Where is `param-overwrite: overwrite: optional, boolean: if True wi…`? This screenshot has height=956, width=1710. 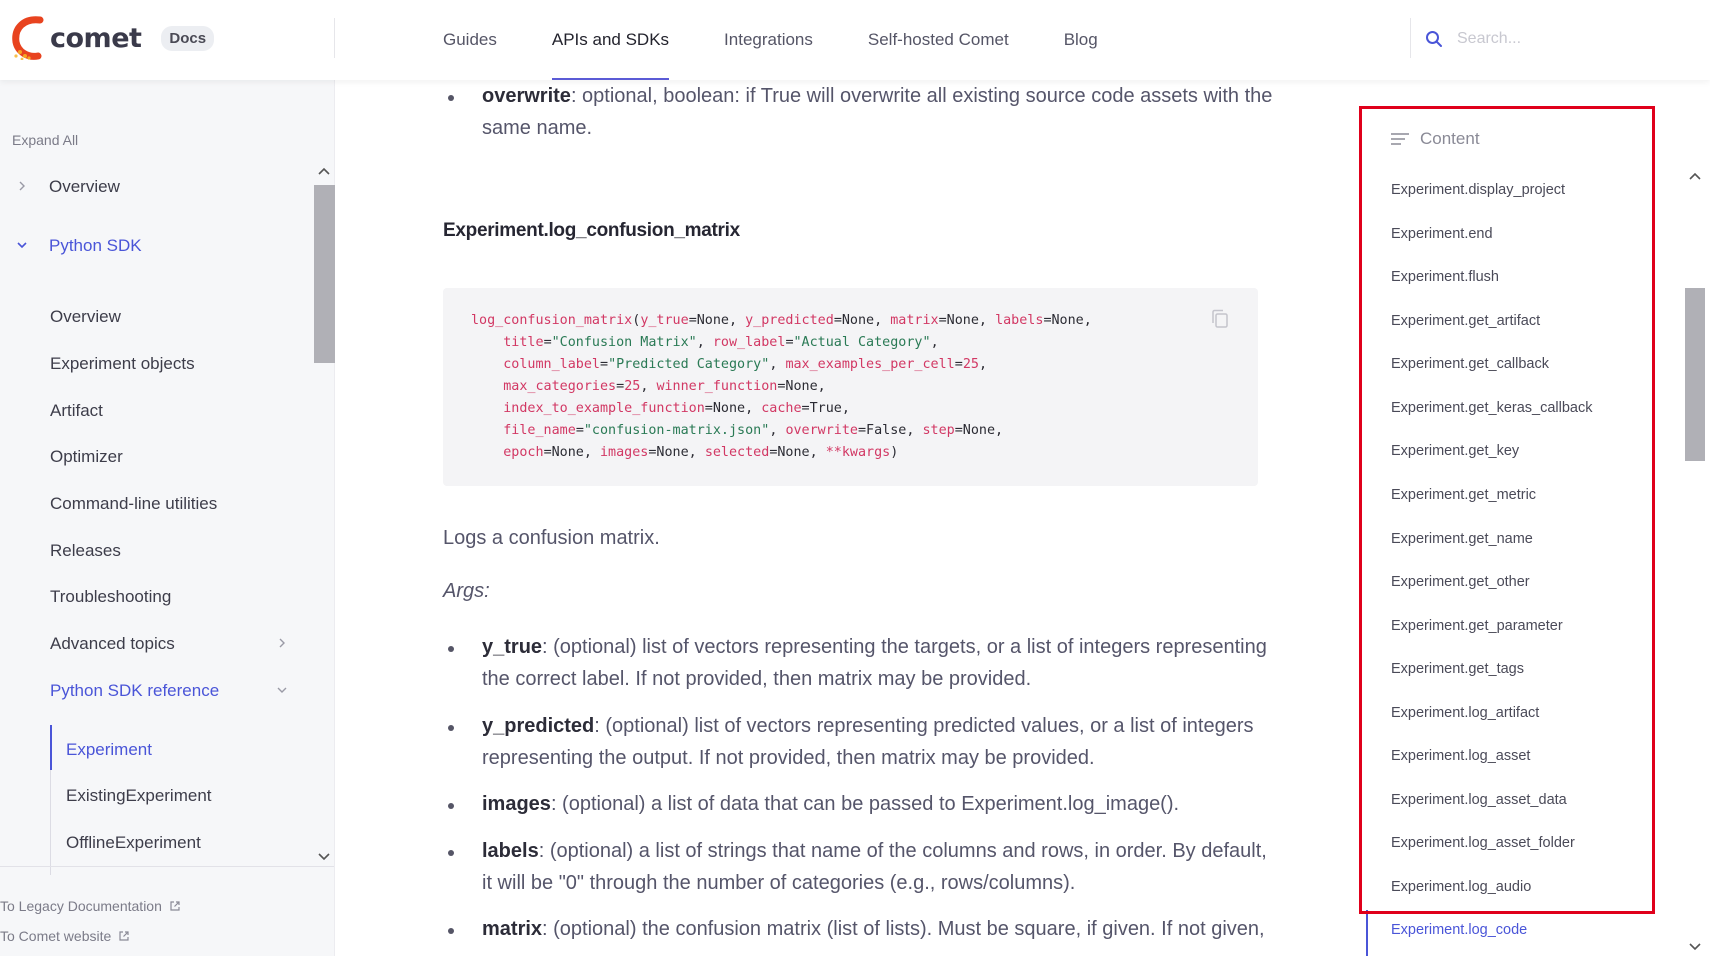
param-overwrite: overwrite: optional, boolean: if True wi… is located at coordinates (882, 112).